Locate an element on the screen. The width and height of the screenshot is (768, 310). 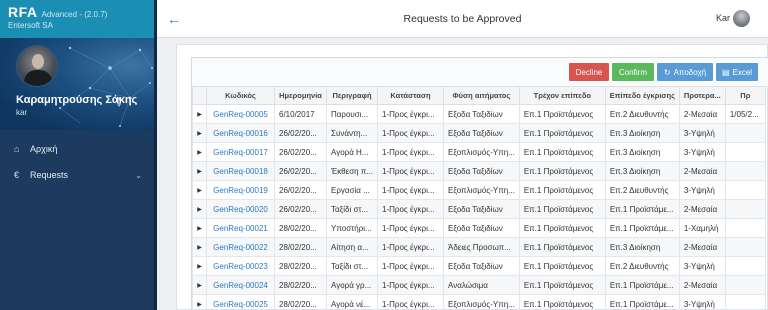
approve-button: ↻ Αποδοχή is located at coordinates (685, 72).